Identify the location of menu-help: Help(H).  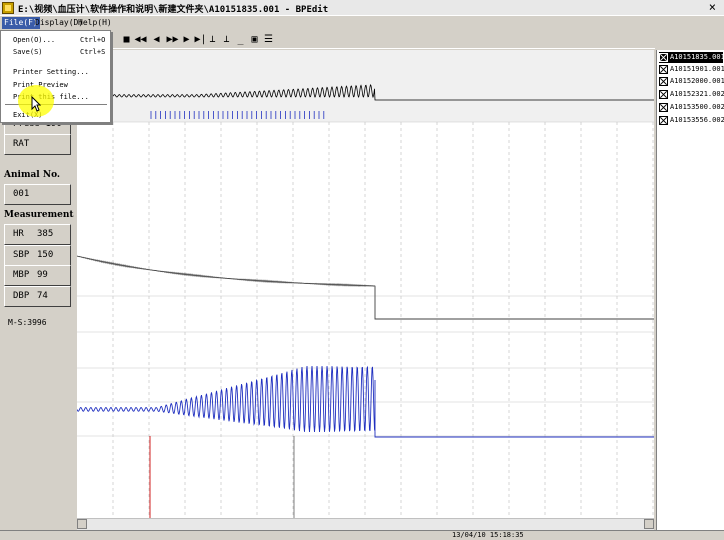
(95, 23).